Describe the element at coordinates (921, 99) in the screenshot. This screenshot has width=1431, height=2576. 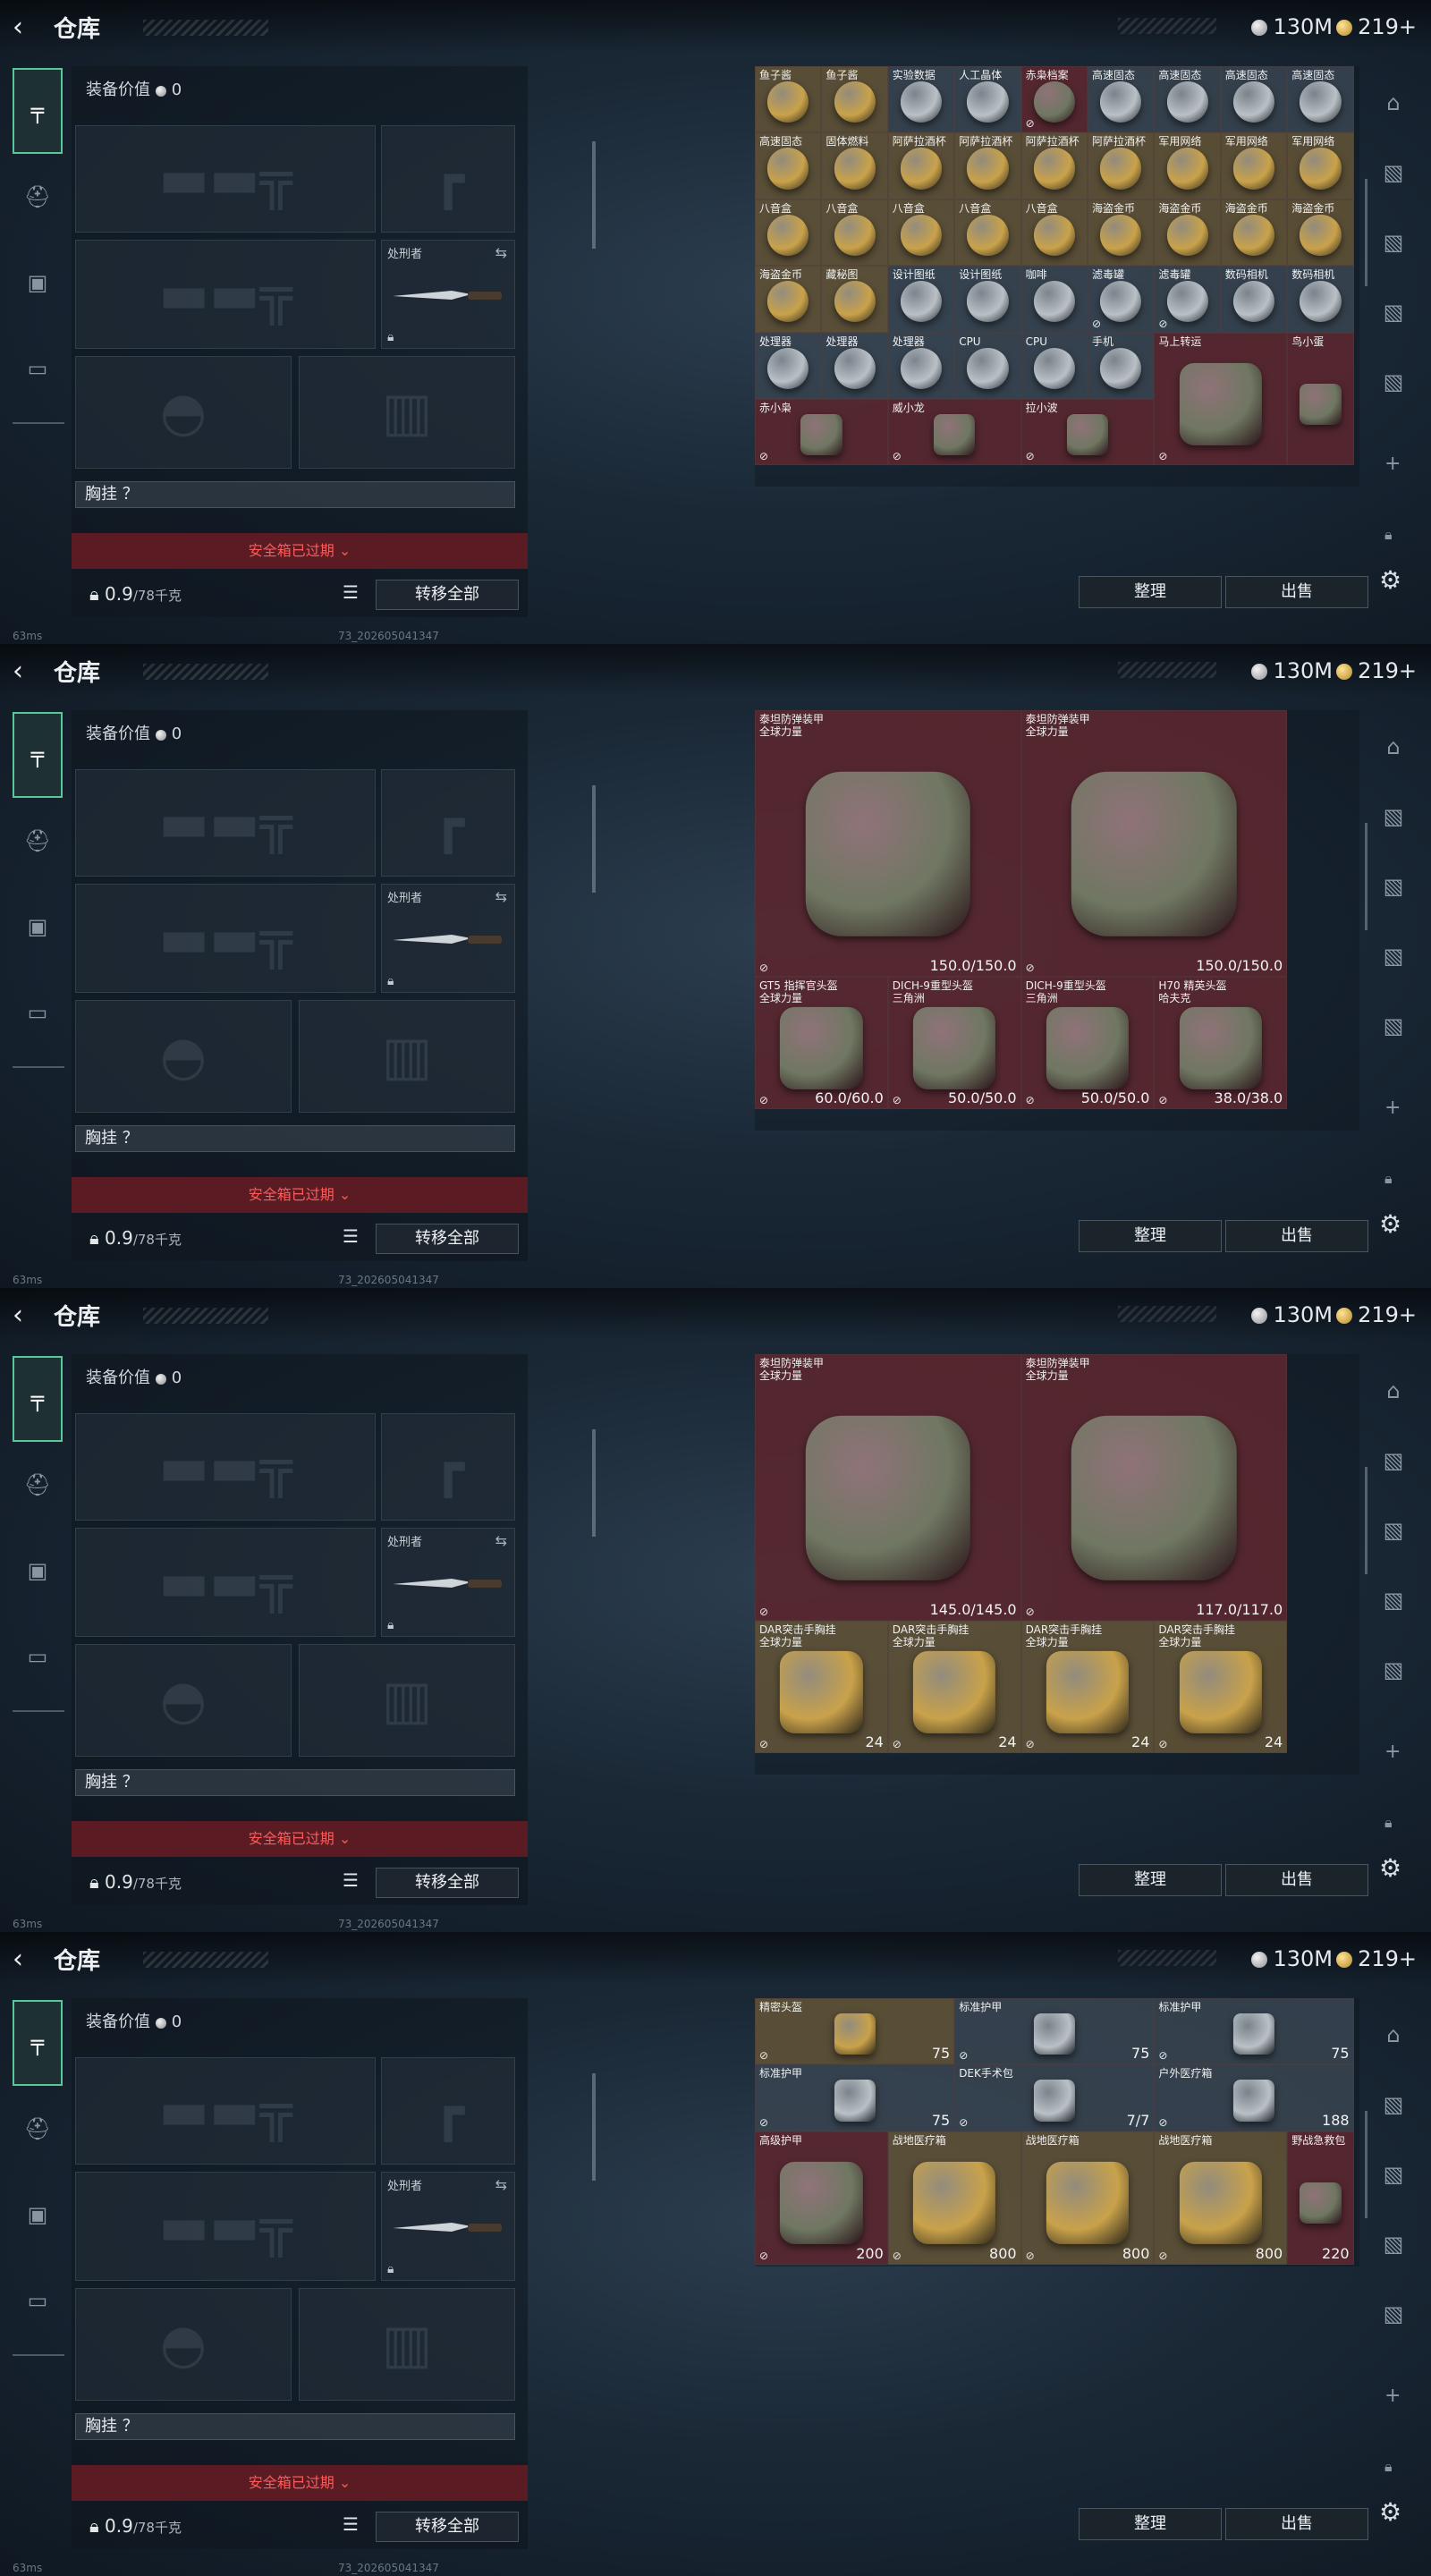
I see `inventory-item: 实验数据` at that location.